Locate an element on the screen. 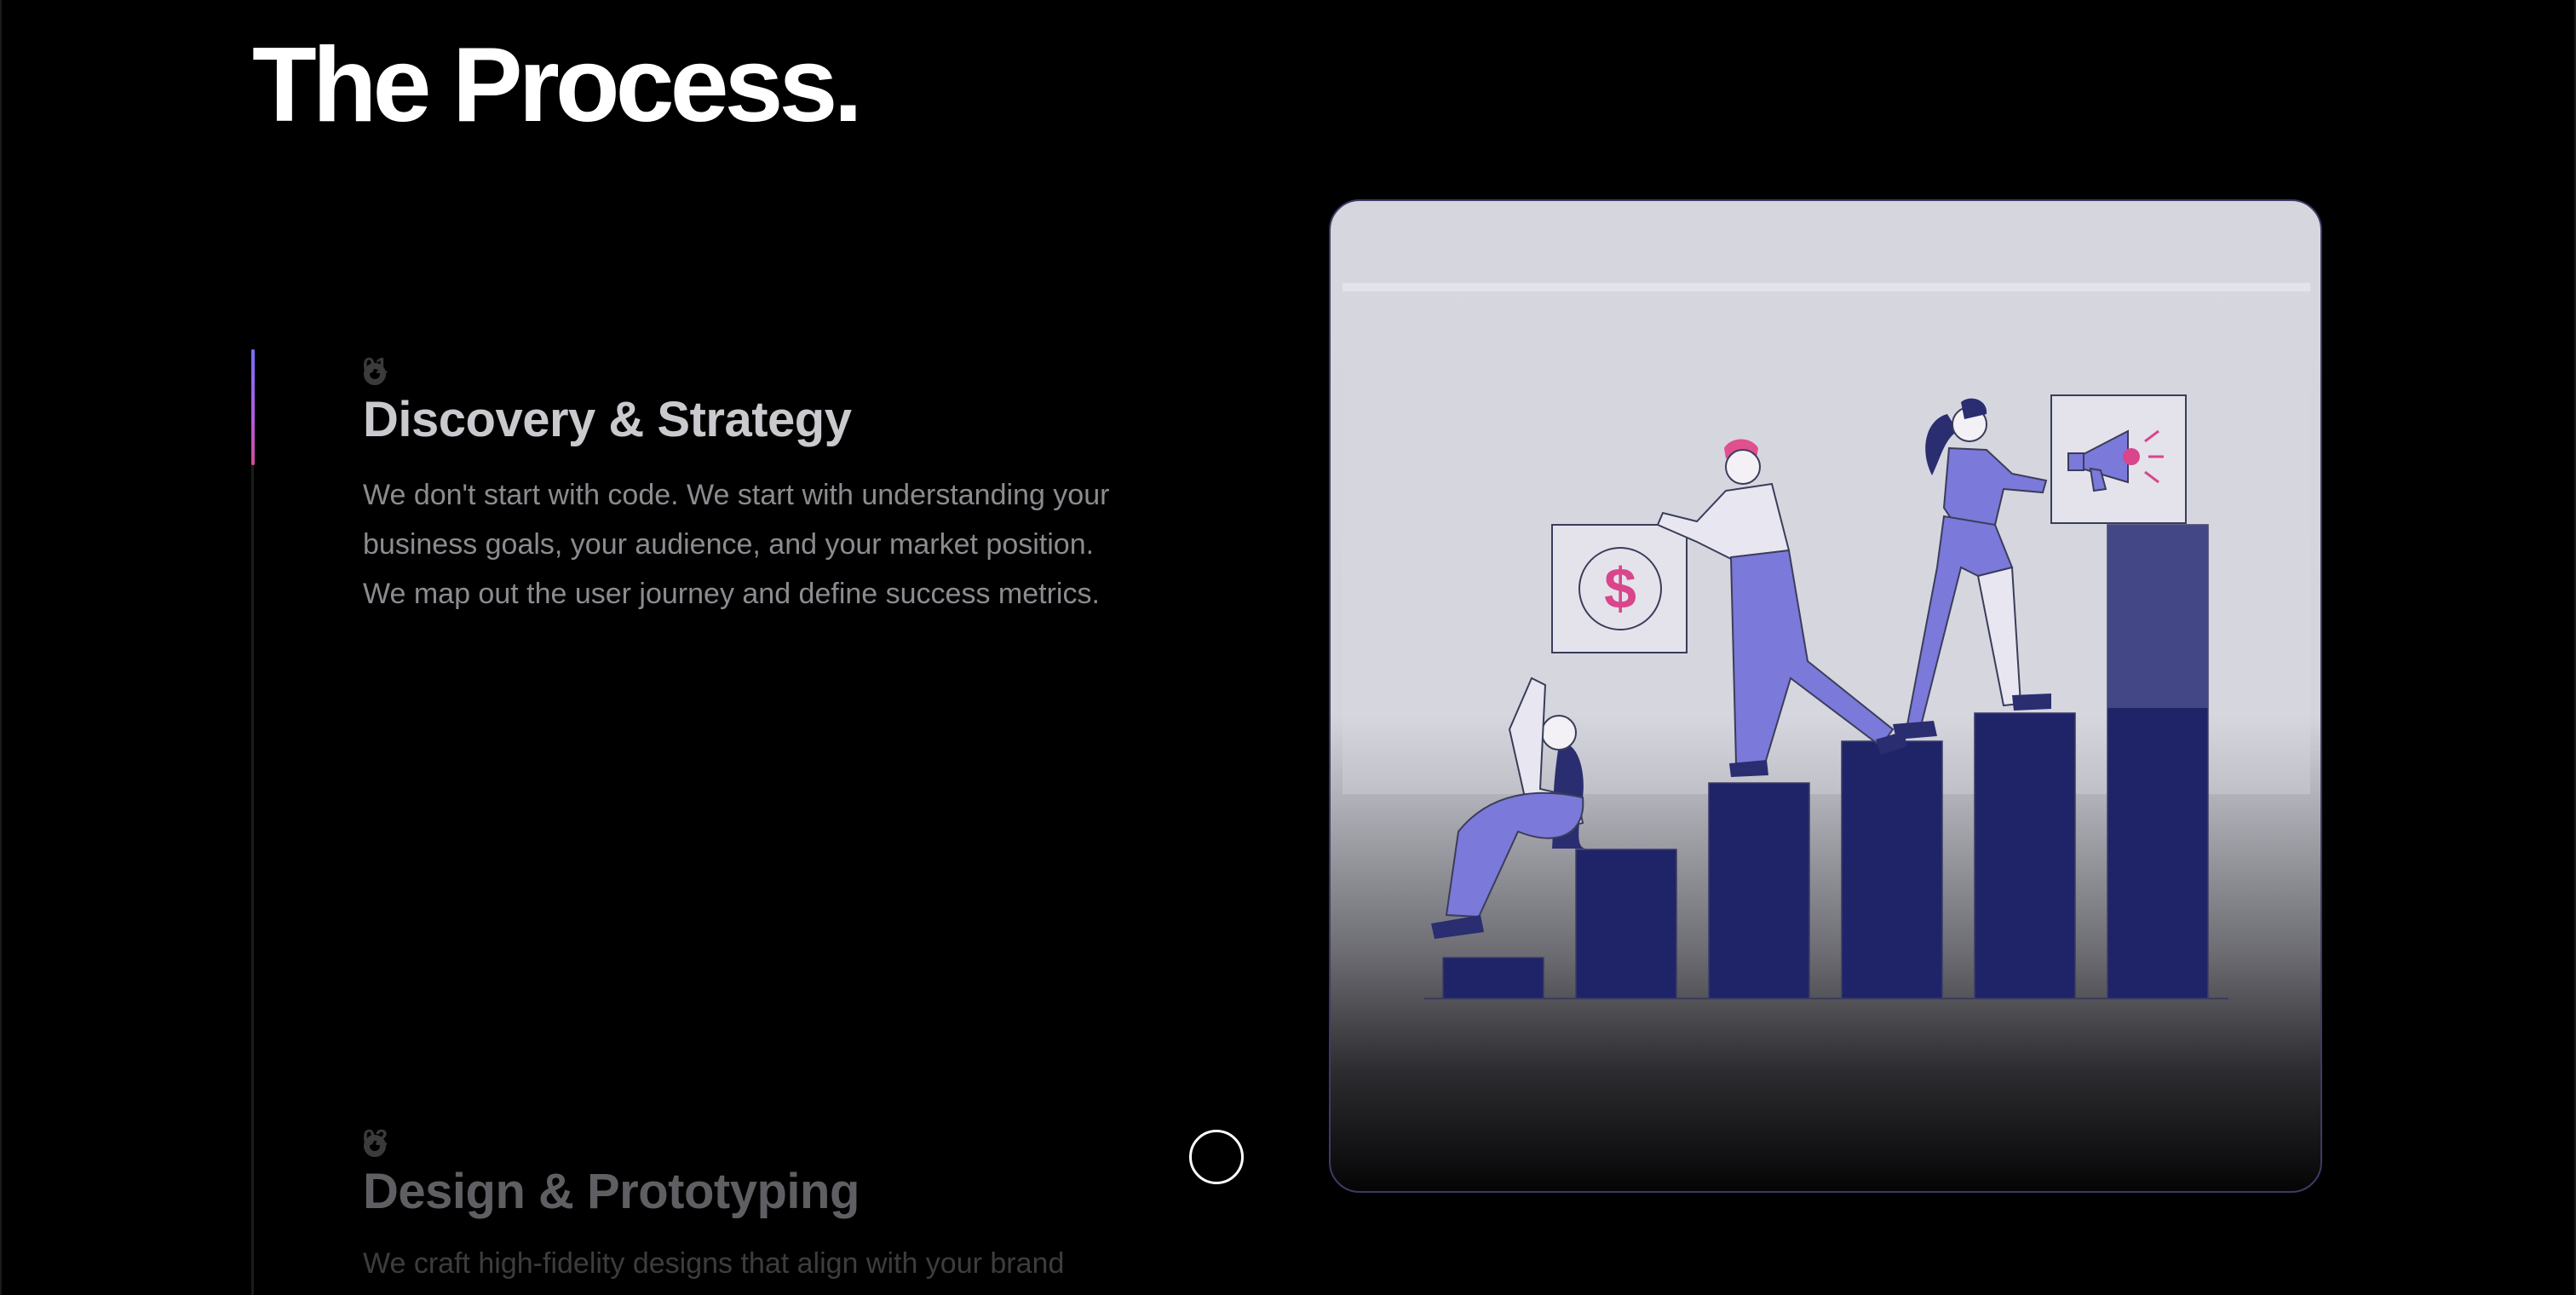  inner-frame-top is located at coordinates (1826, 287).